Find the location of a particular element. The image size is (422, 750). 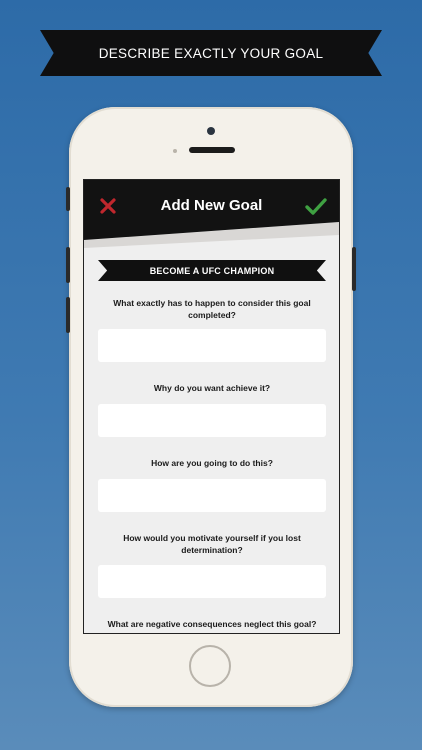

phone-power-button is located at coordinates (354, 269).